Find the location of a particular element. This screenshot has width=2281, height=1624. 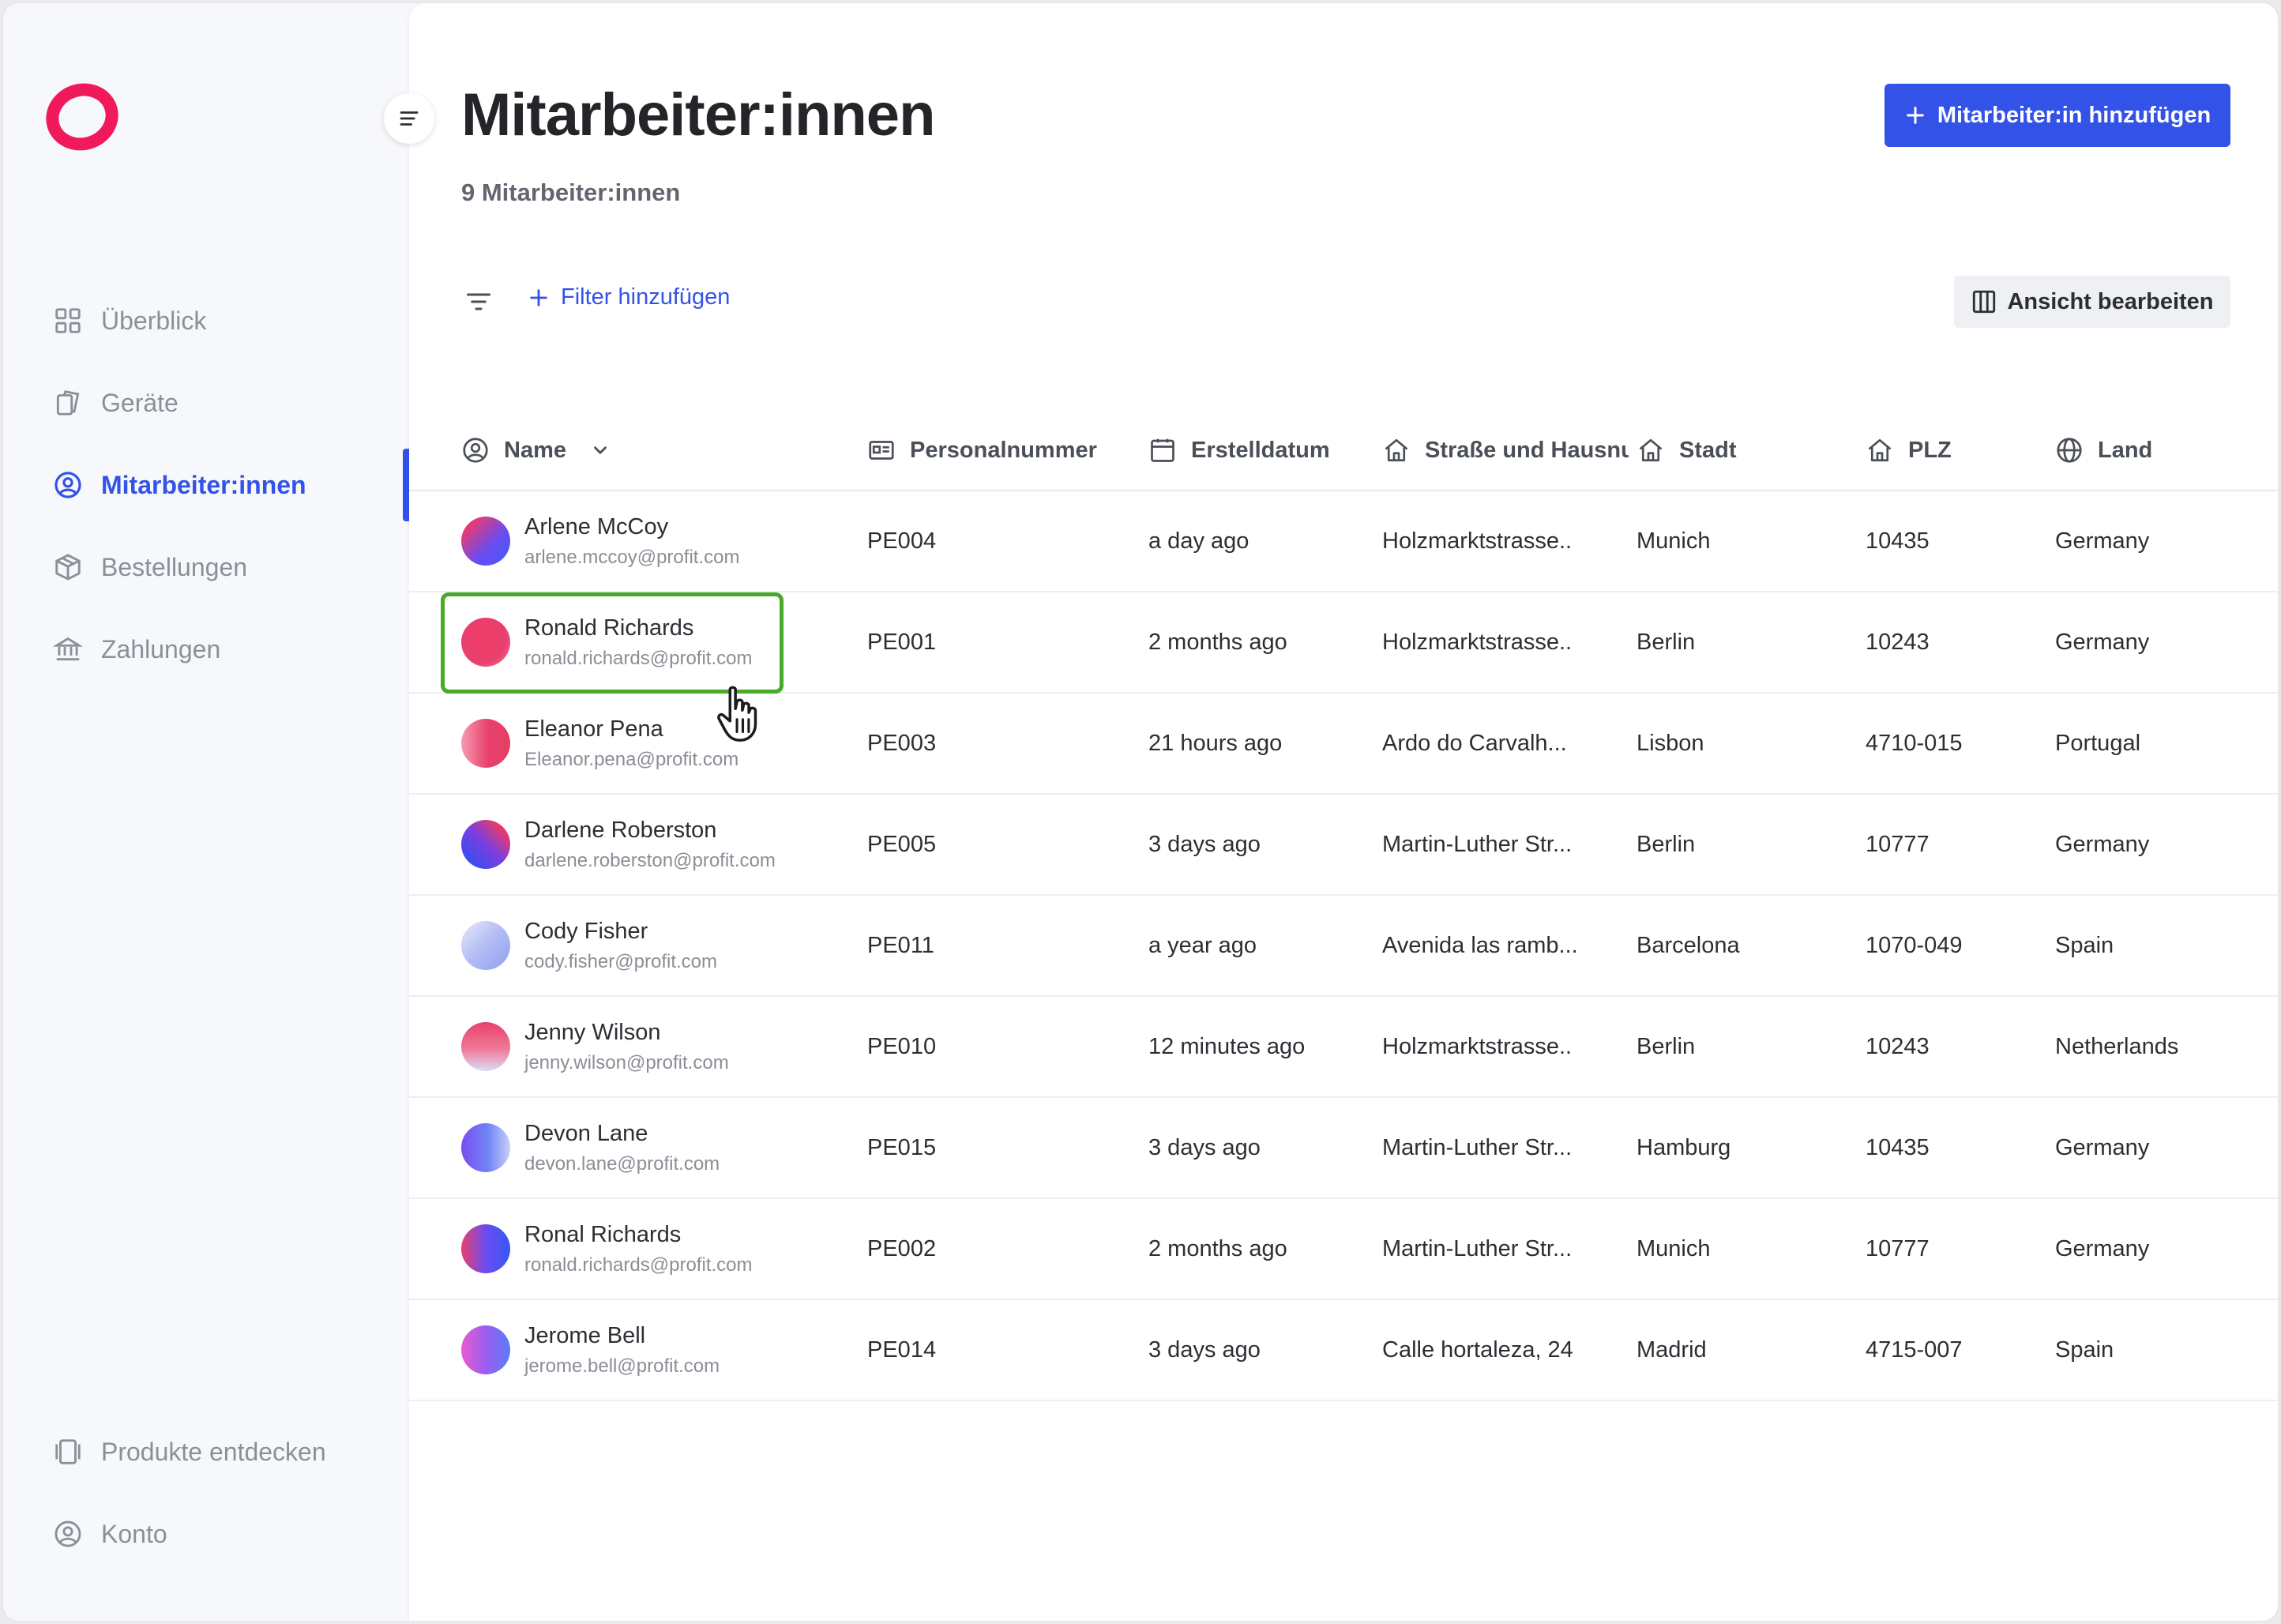

devices-icon is located at coordinates (68, 403).